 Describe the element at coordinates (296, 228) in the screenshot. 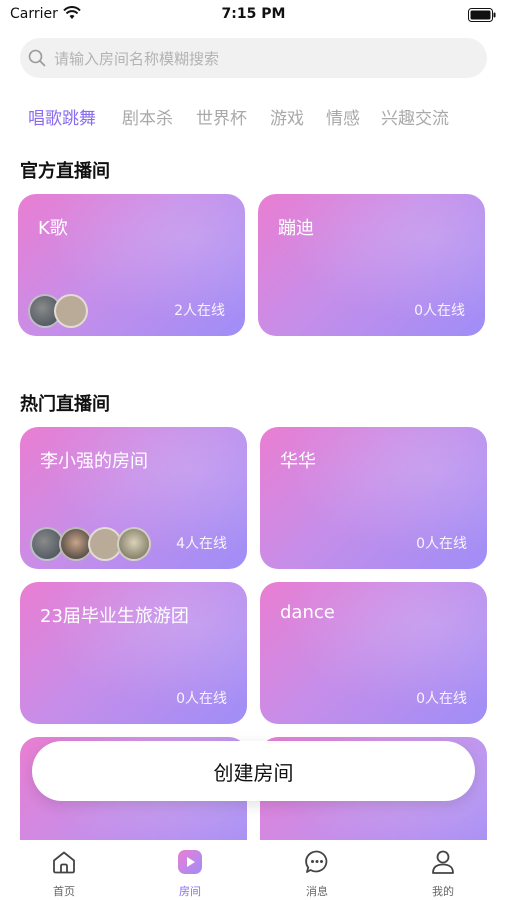

I see `room-name: 蹦迪` at that location.